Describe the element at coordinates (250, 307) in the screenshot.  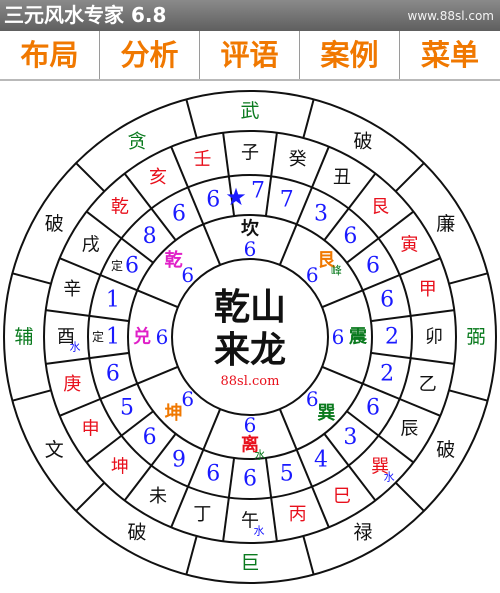
I see `center-title-line1: 乾山` at that location.